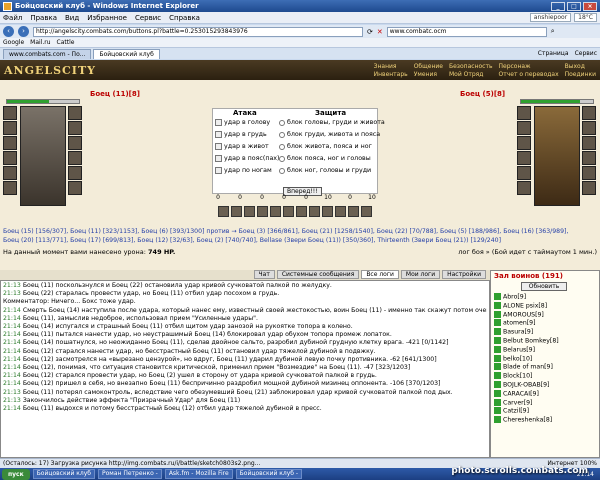  What do you see at coordinates (518, 332) in the screenshot?
I see `warrior-name: Basura[9]` at bounding box center [518, 332].